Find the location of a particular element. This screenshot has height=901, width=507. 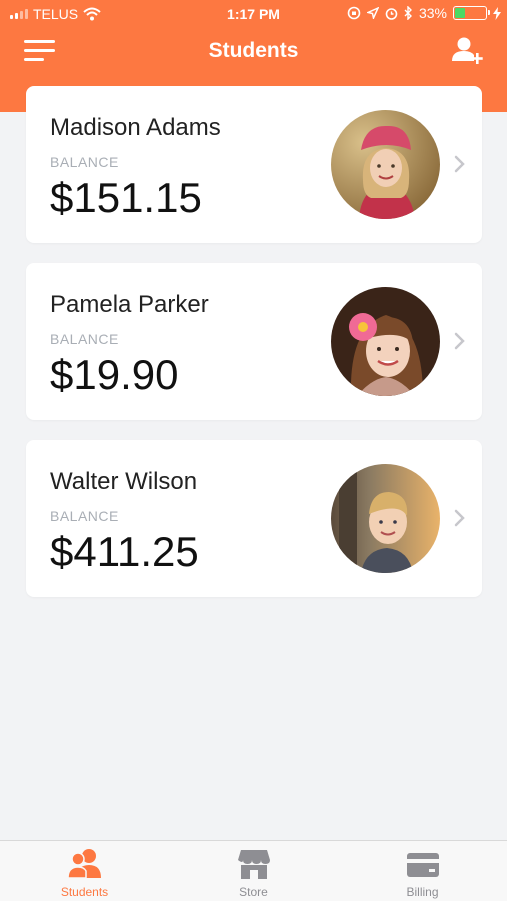

add-user-icon is located at coordinates (467, 50).